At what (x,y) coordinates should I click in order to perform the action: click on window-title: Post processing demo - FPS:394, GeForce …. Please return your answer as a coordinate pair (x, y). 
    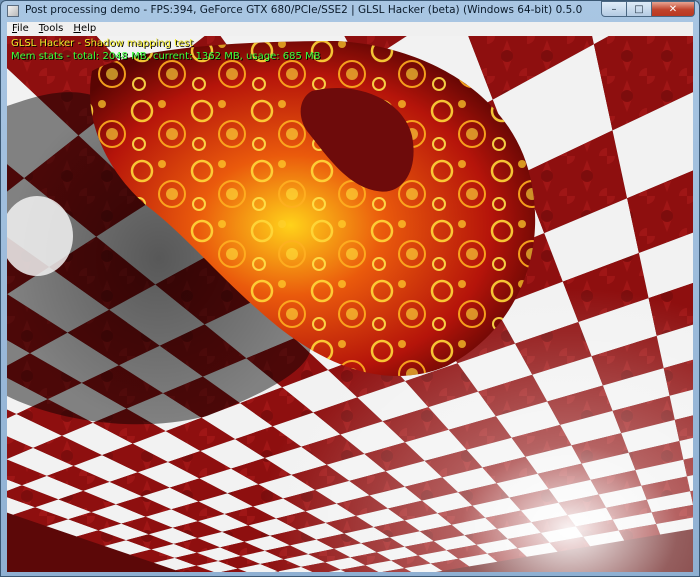
    Looking at the image, I should click on (304, 10).